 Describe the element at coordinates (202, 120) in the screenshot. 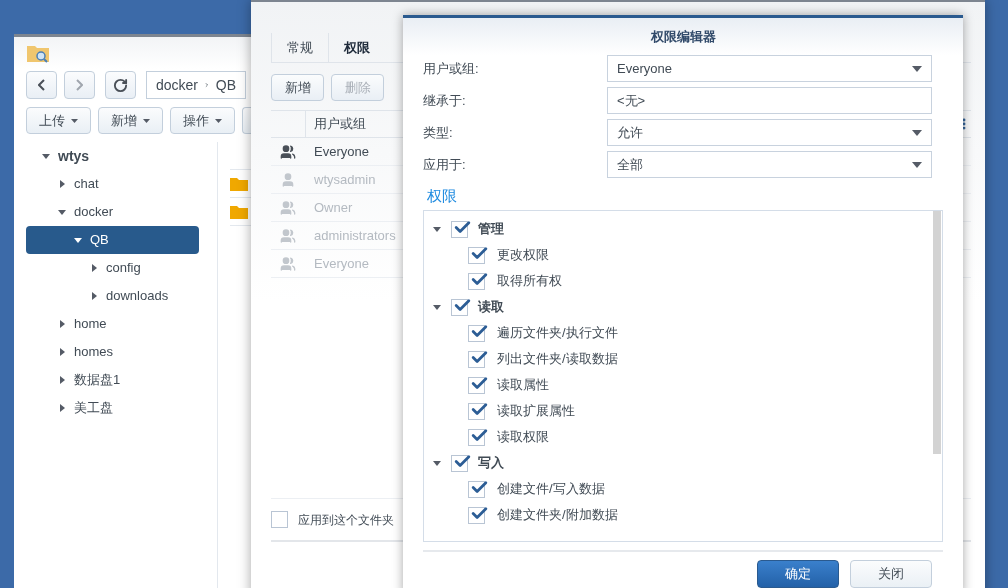

I see `toolbar-button: 操作` at that location.